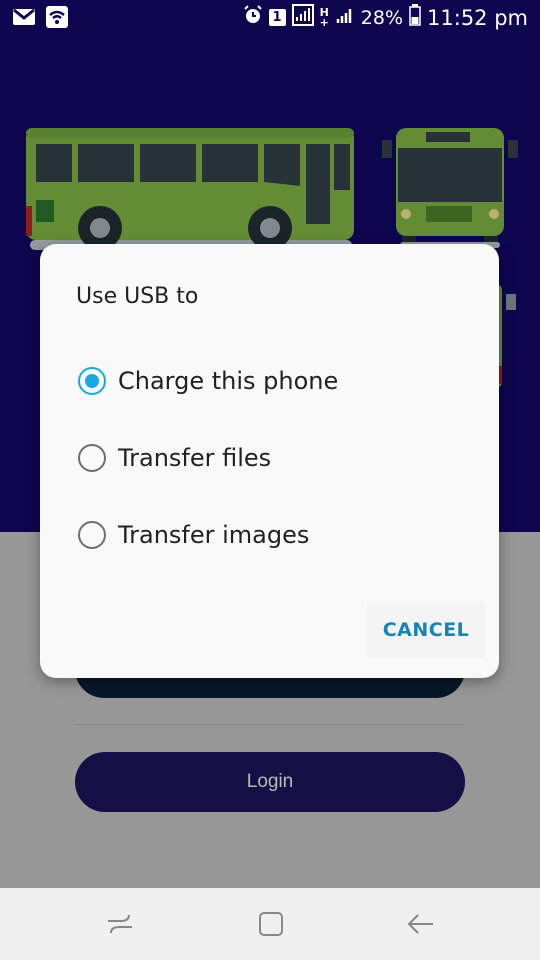 This screenshot has width=540, height=960. I want to click on back-icon, so click(421, 924).